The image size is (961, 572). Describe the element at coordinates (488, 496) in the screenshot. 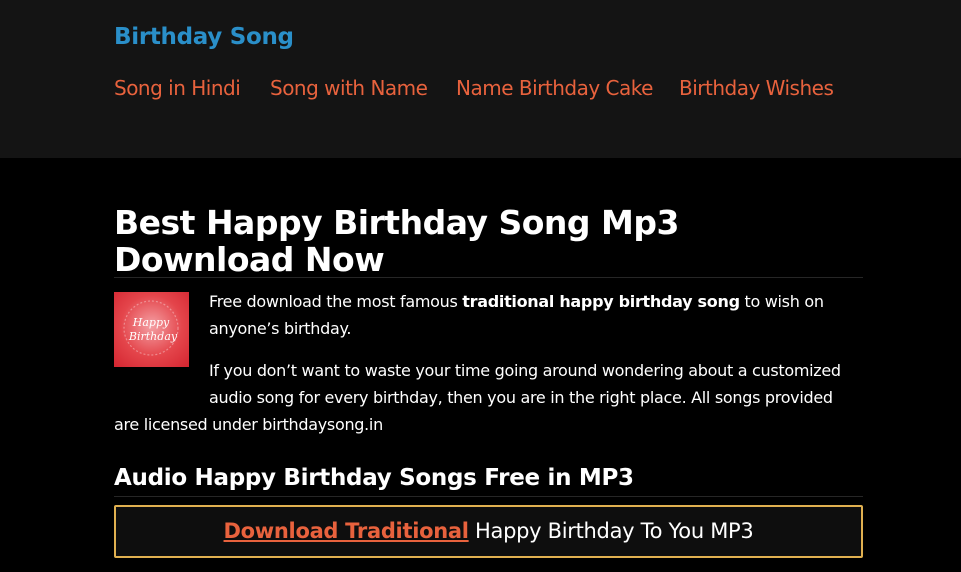

I see `section-divider` at that location.